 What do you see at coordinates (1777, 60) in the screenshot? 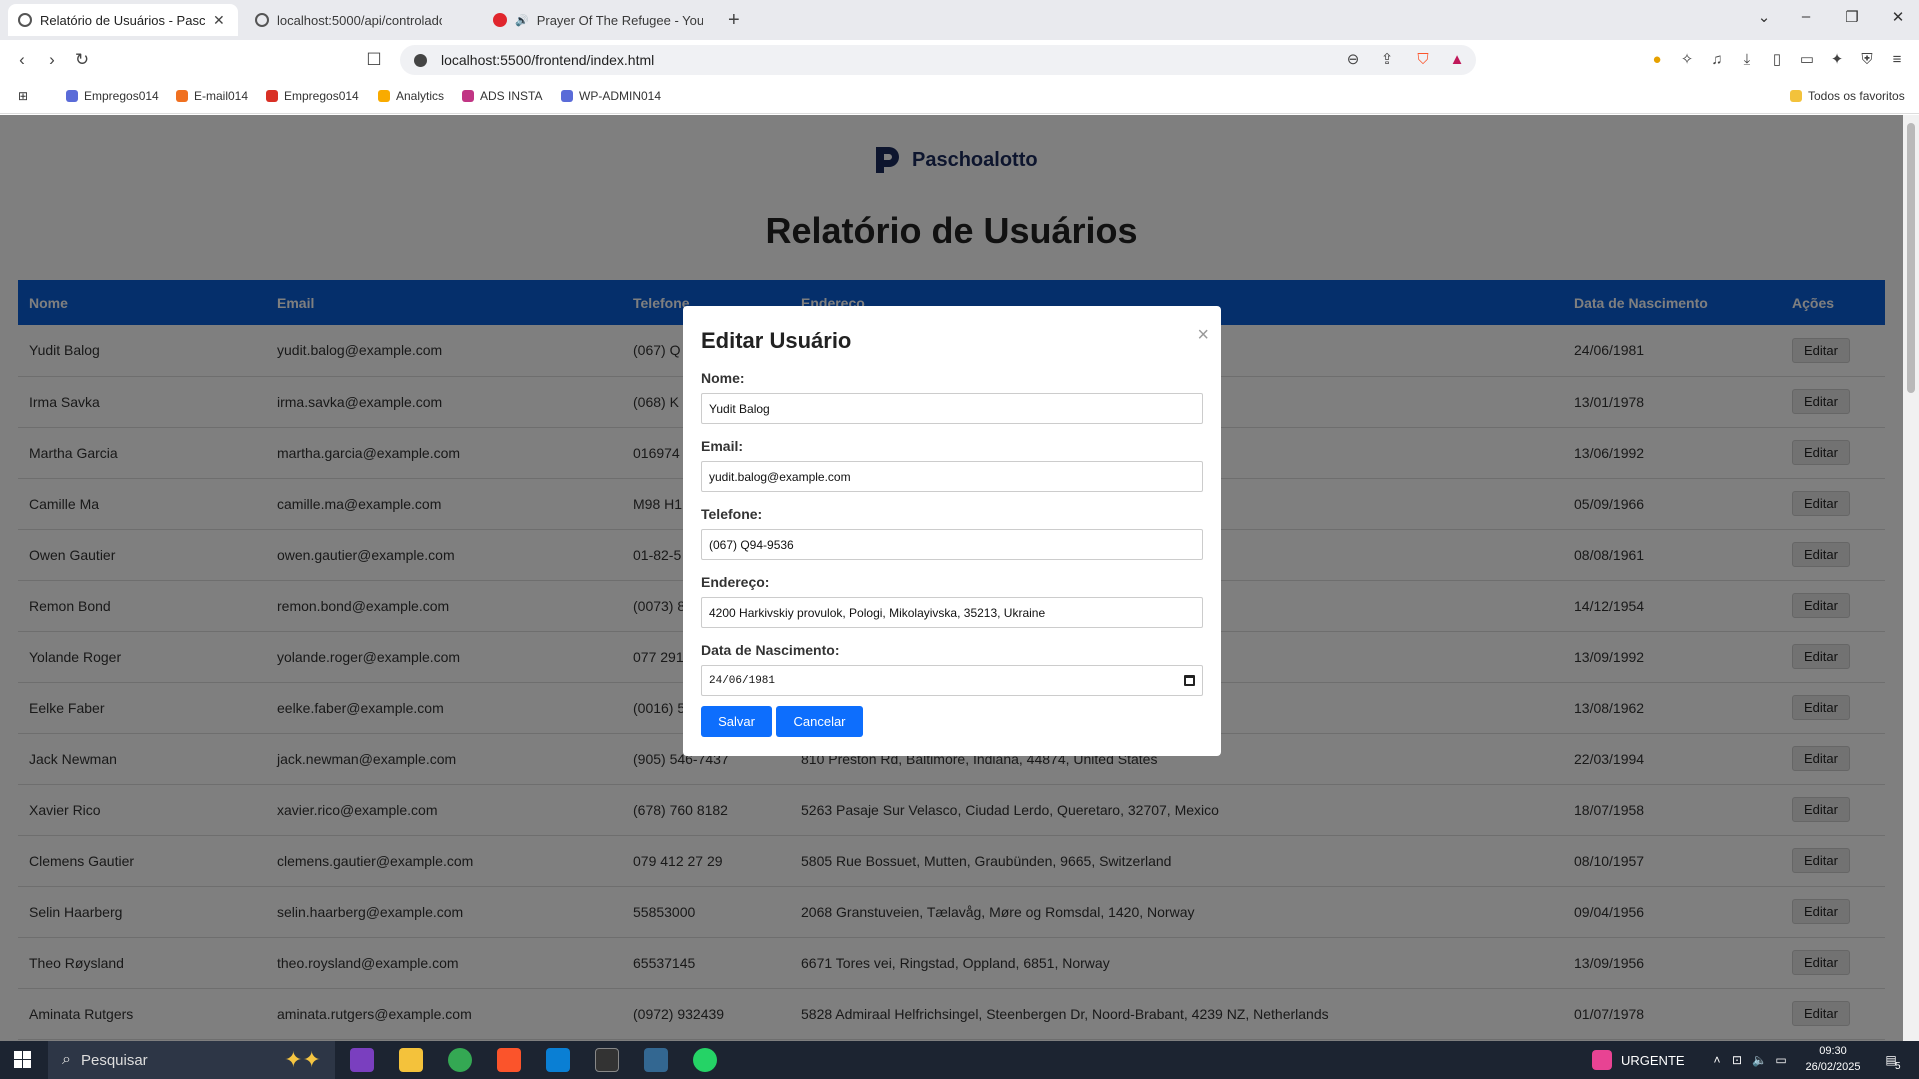
I see `sidebar-icon: ▯` at bounding box center [1777, 60].